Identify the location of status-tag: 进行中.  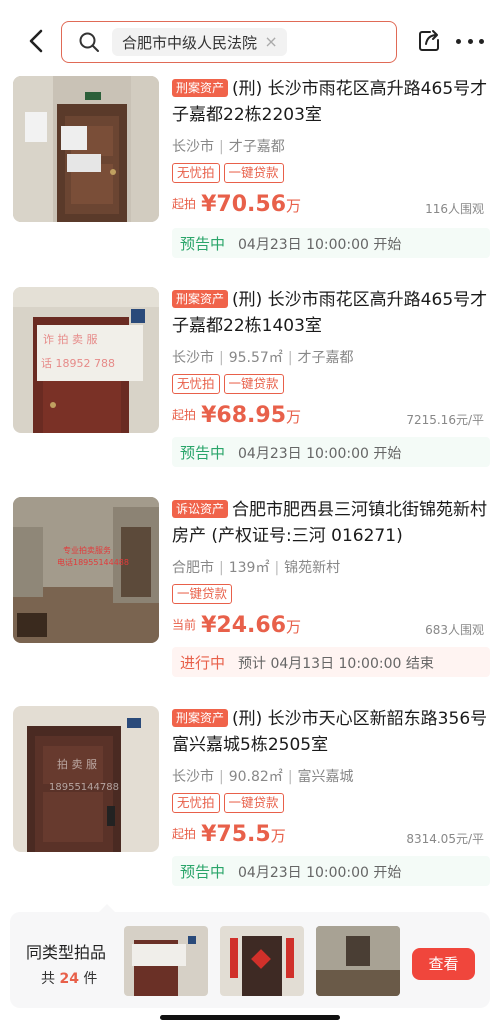
(203, 663).